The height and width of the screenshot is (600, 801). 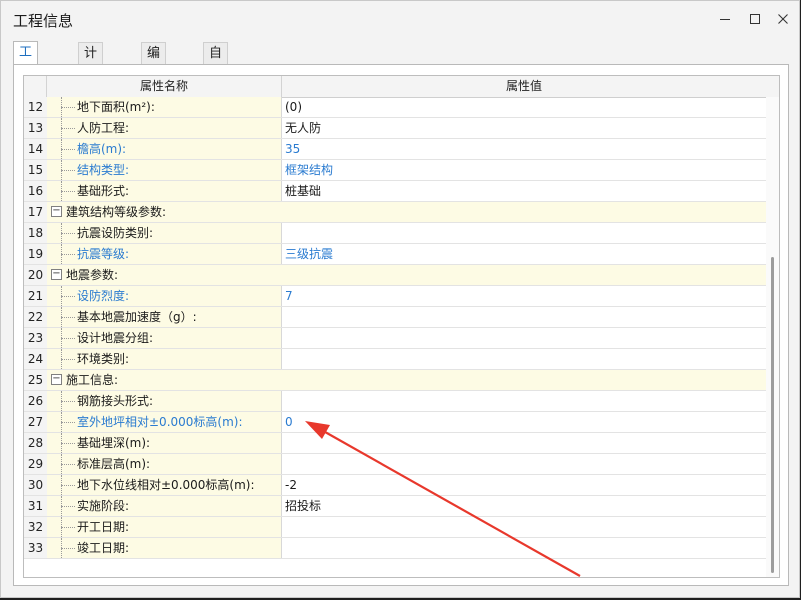 What do you see at coordinates (36, 170) in the screenshot?
I see `row-number: 15` at bounding box center [36, 170].